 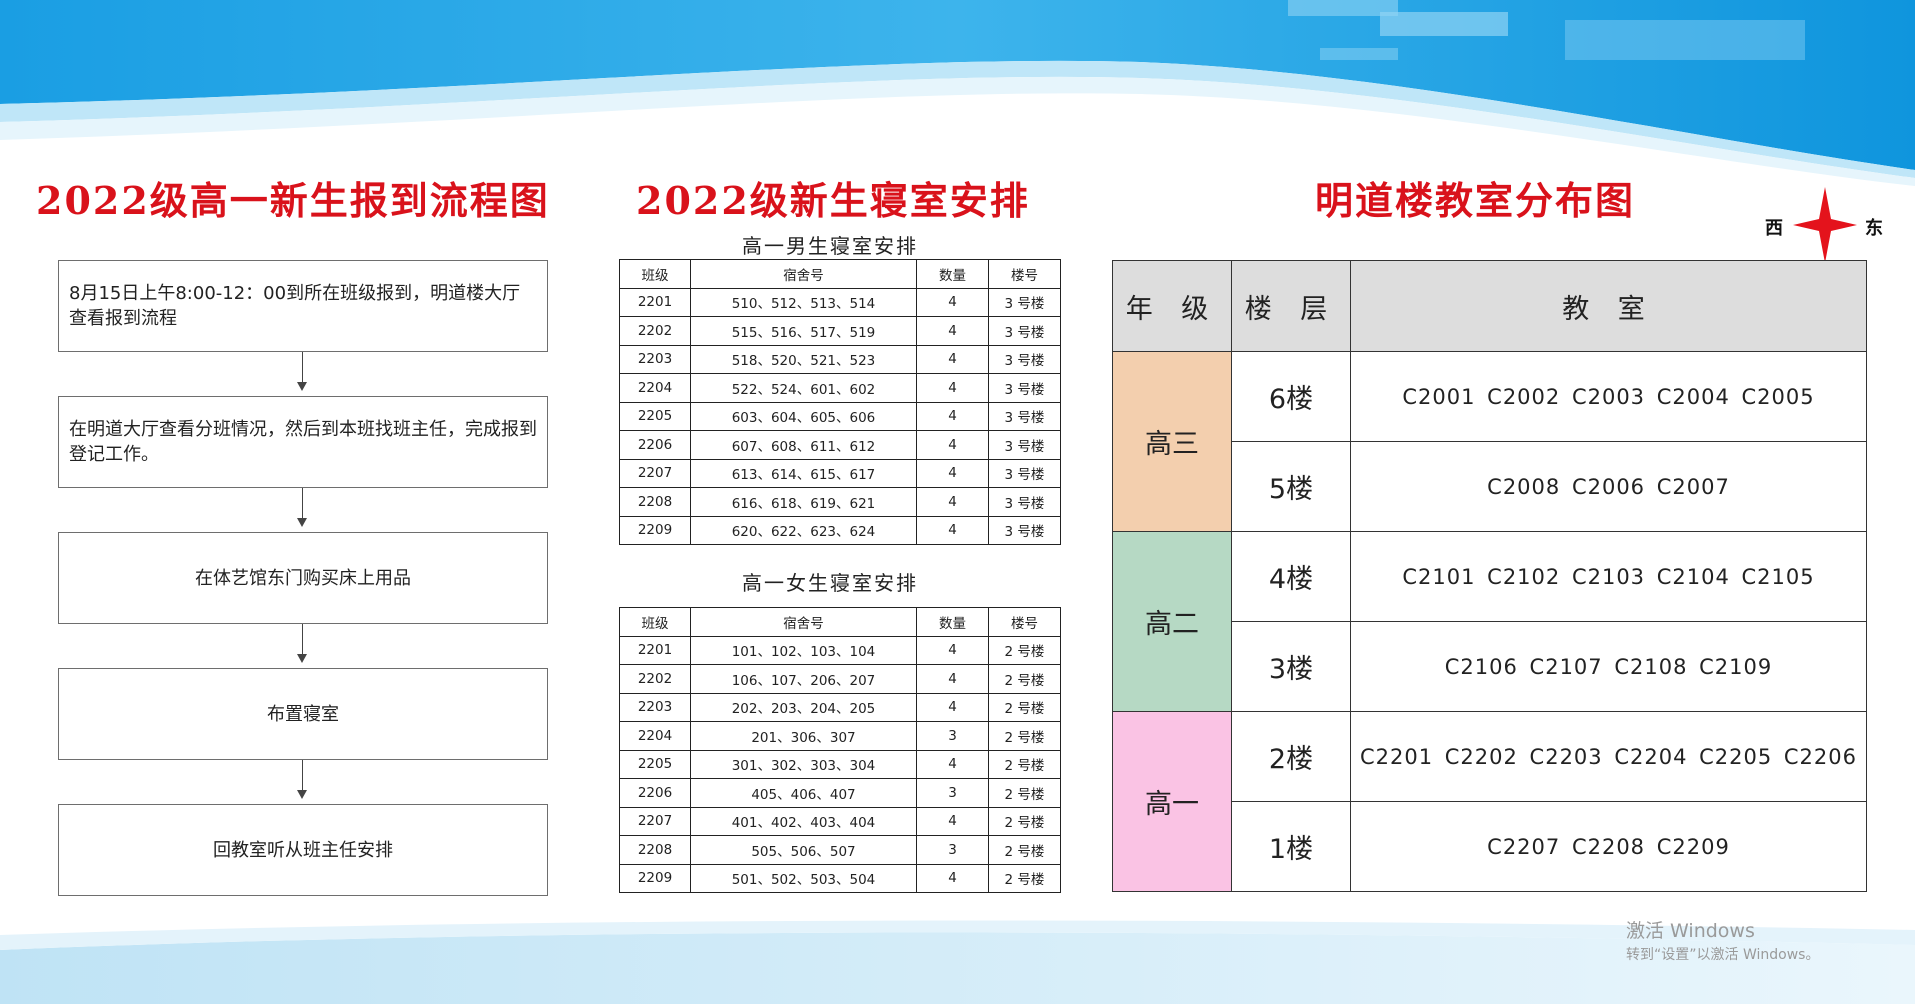 What do you see at coordinates (1291, 576) in the screenshot?
I see `floor-cell: 4楼` at bounding box center [1291, 576].